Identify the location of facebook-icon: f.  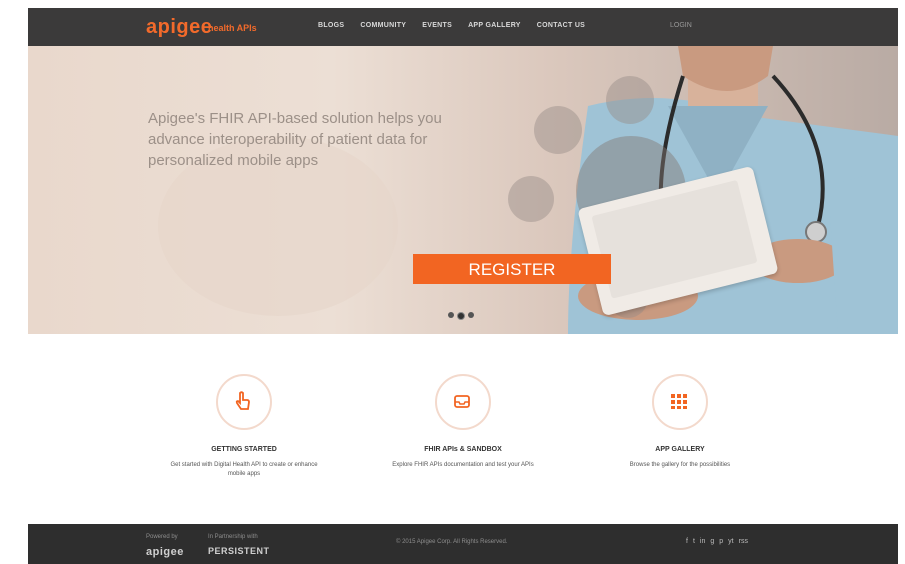
(687, 541).